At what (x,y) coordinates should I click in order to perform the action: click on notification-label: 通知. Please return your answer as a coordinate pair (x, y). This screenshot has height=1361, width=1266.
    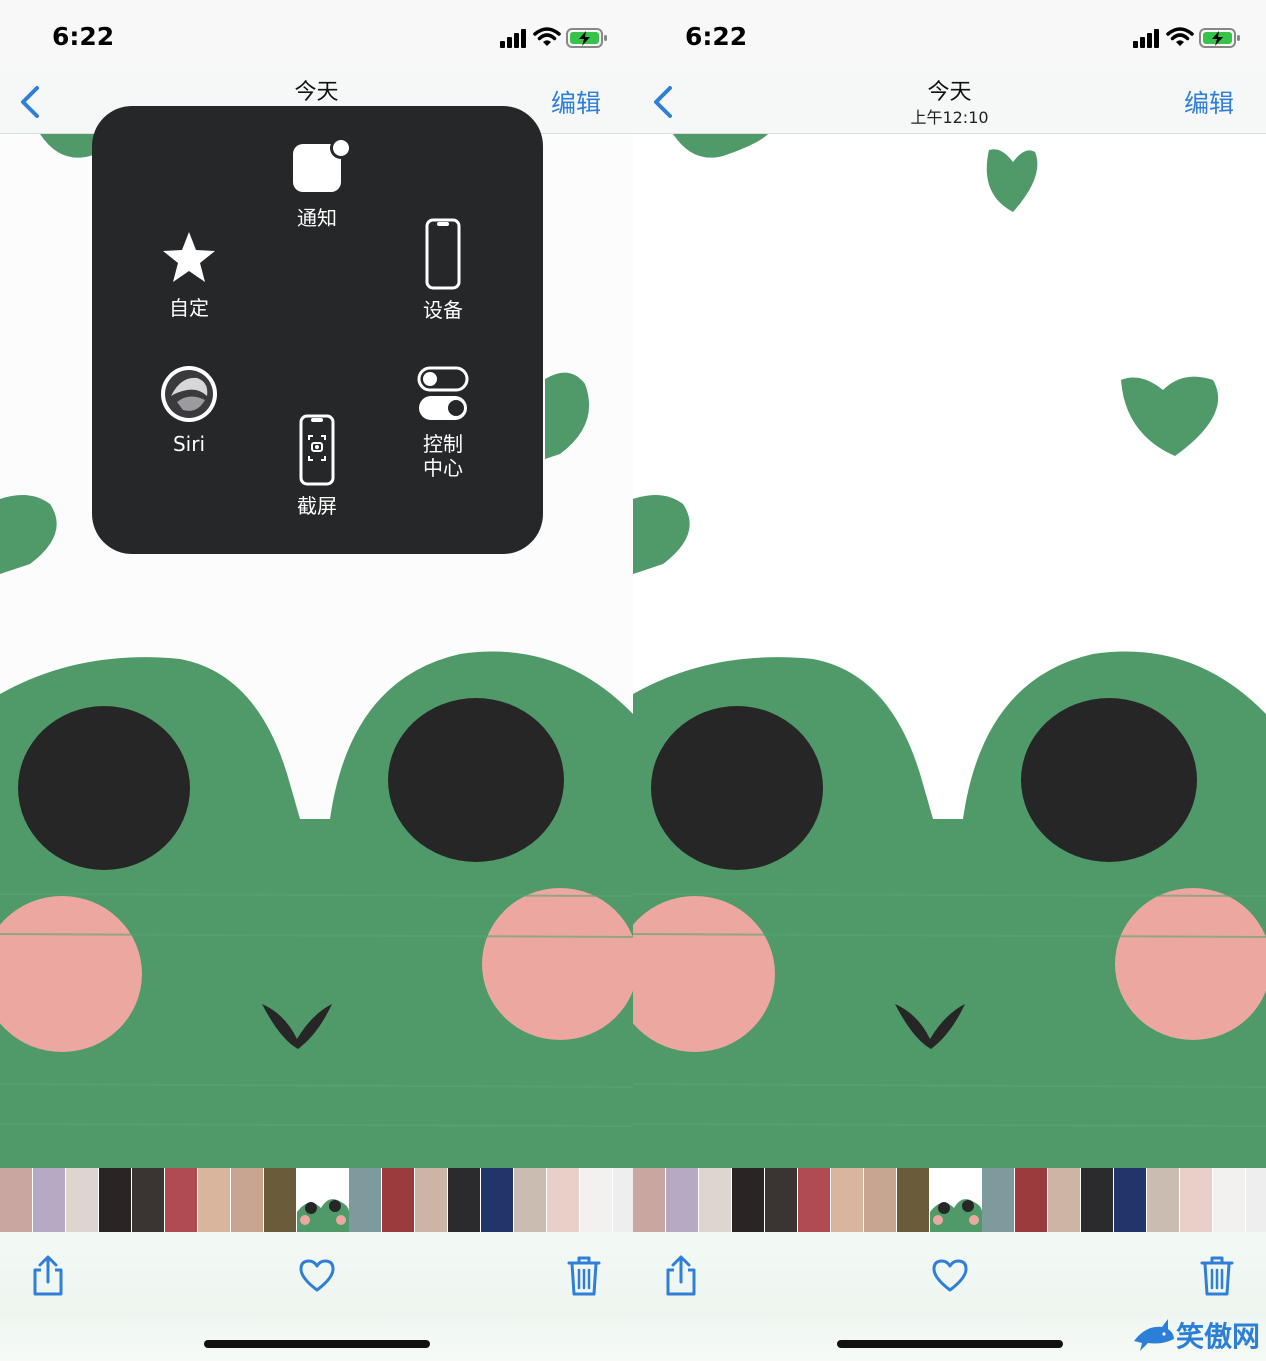
    Looking at the image, I should click on (317, 218).